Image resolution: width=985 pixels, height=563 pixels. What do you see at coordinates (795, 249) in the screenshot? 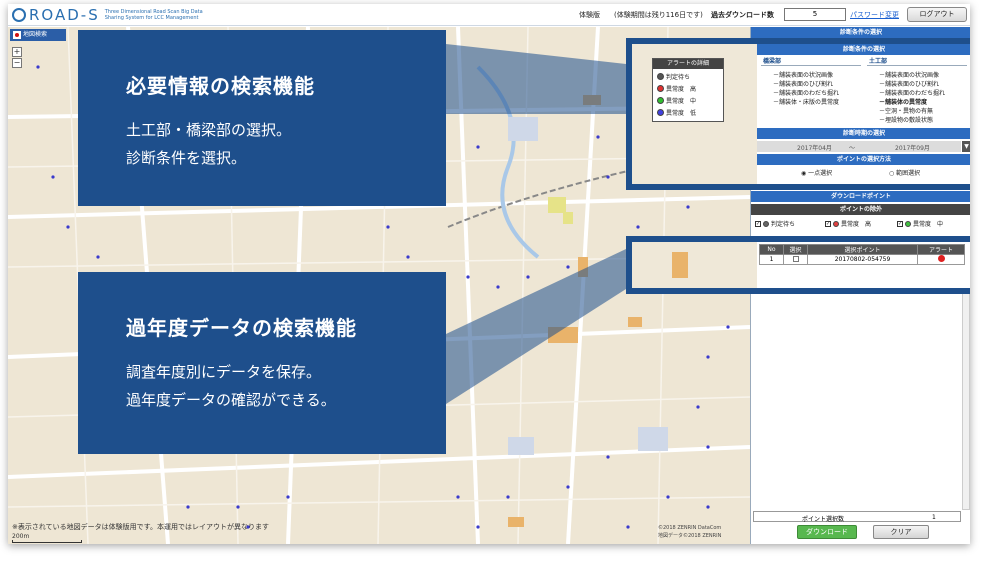
I see `column-header: 選択` at bounding box center [795, 249].